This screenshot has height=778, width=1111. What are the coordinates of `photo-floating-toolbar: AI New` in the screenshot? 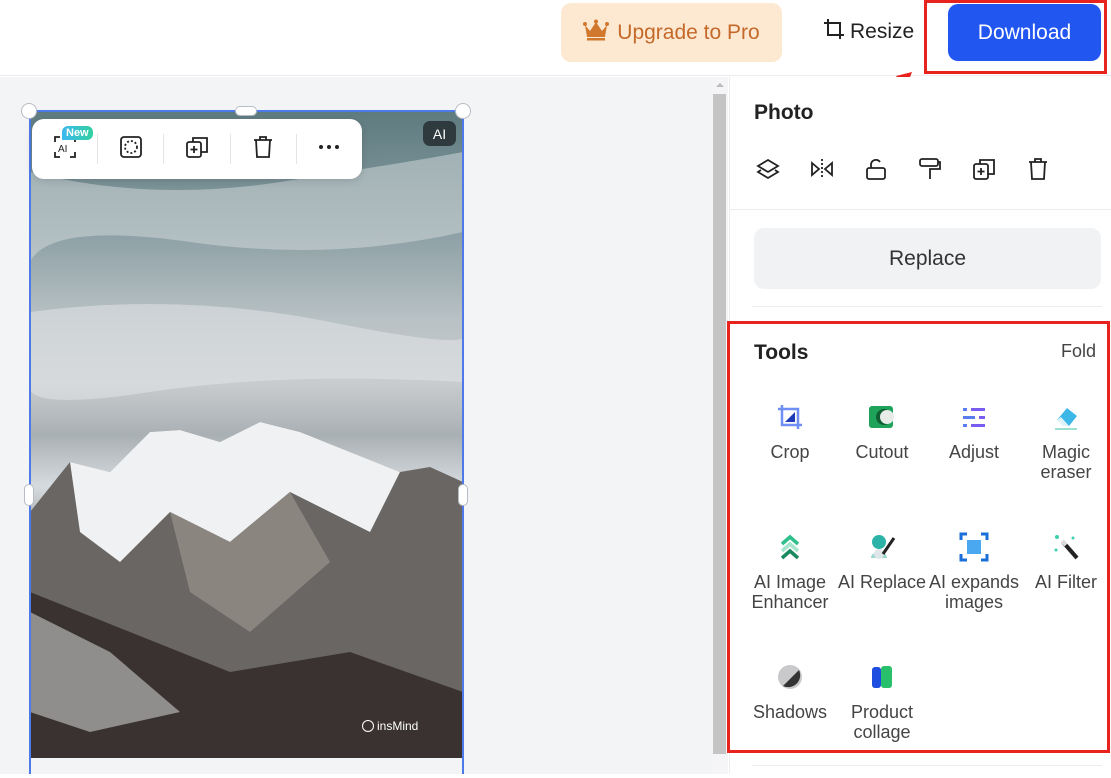 It's located at (197, 149).